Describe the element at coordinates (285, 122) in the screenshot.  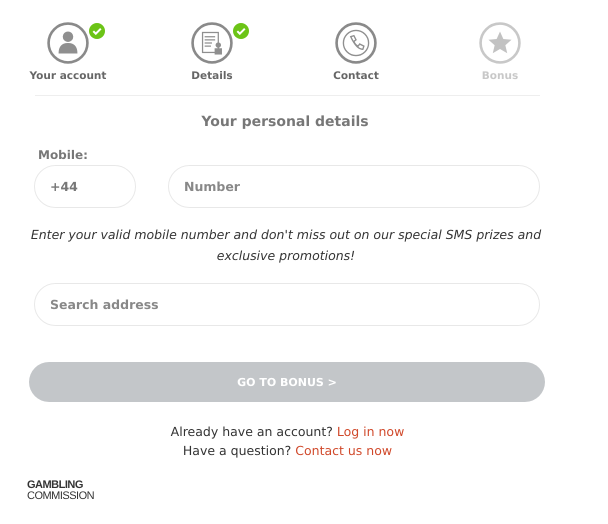
I see `section-title: Your personal details` at that location.